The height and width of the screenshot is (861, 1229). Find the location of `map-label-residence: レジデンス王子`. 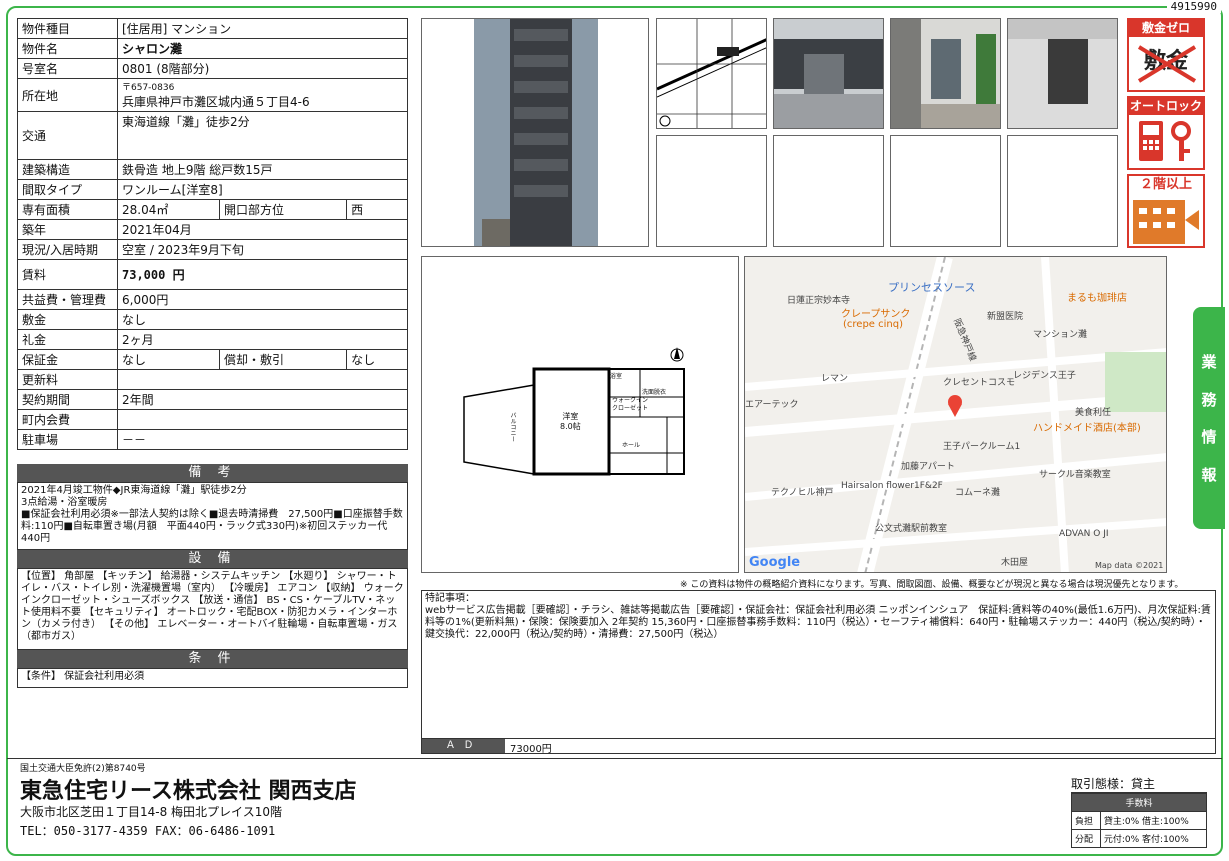

map-label-residence: レジデンス王子 is located at coordinates (1044, 376).